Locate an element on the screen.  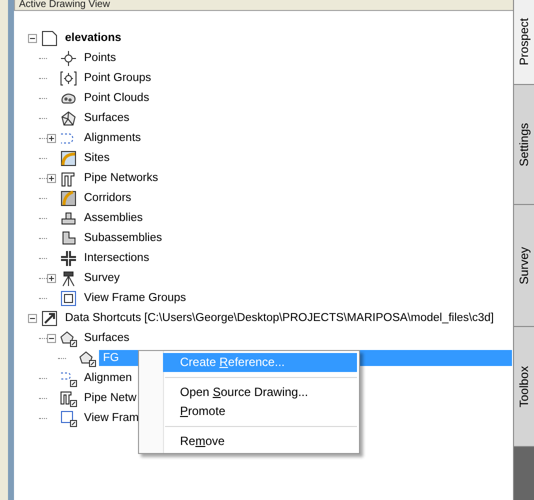
panel-title: Active Drawing View is located at coordinates (64, 5).